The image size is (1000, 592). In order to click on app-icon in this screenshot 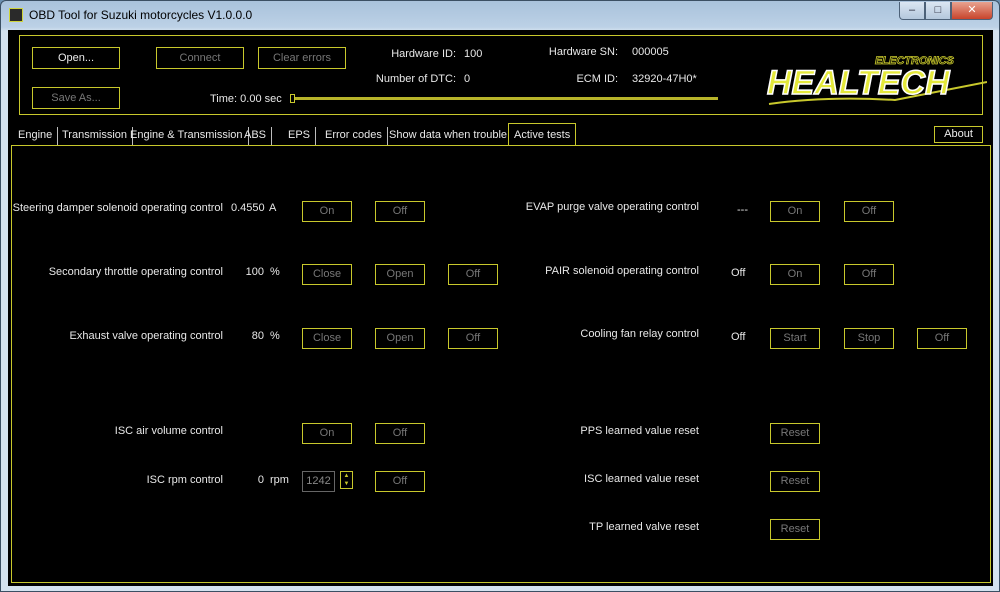, I will do `click(16, 15)`.